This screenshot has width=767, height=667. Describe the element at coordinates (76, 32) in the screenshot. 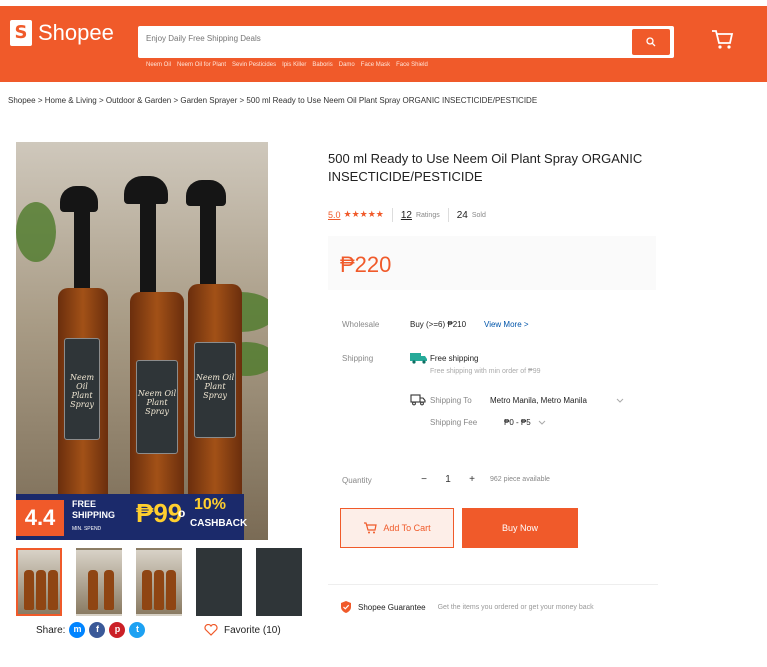

I see `logo-text: Shopee` at that location.